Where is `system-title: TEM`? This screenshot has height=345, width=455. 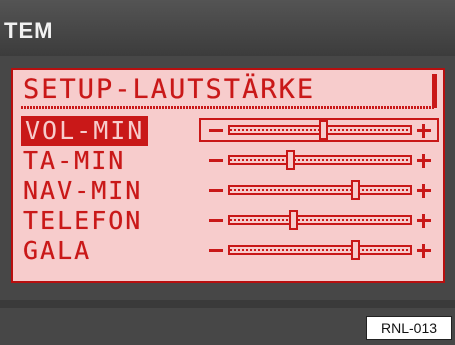
system-title: TEM is located at coordinates (29, 30).